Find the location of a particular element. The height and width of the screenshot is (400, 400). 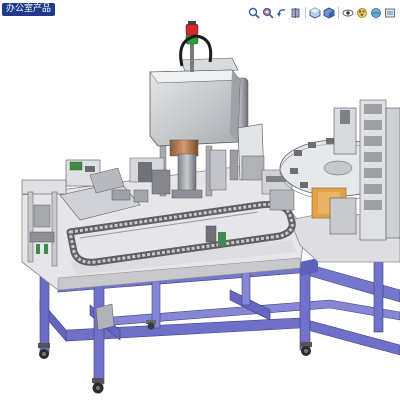

hide-show-items-icon is located at coordinates (348, 13).